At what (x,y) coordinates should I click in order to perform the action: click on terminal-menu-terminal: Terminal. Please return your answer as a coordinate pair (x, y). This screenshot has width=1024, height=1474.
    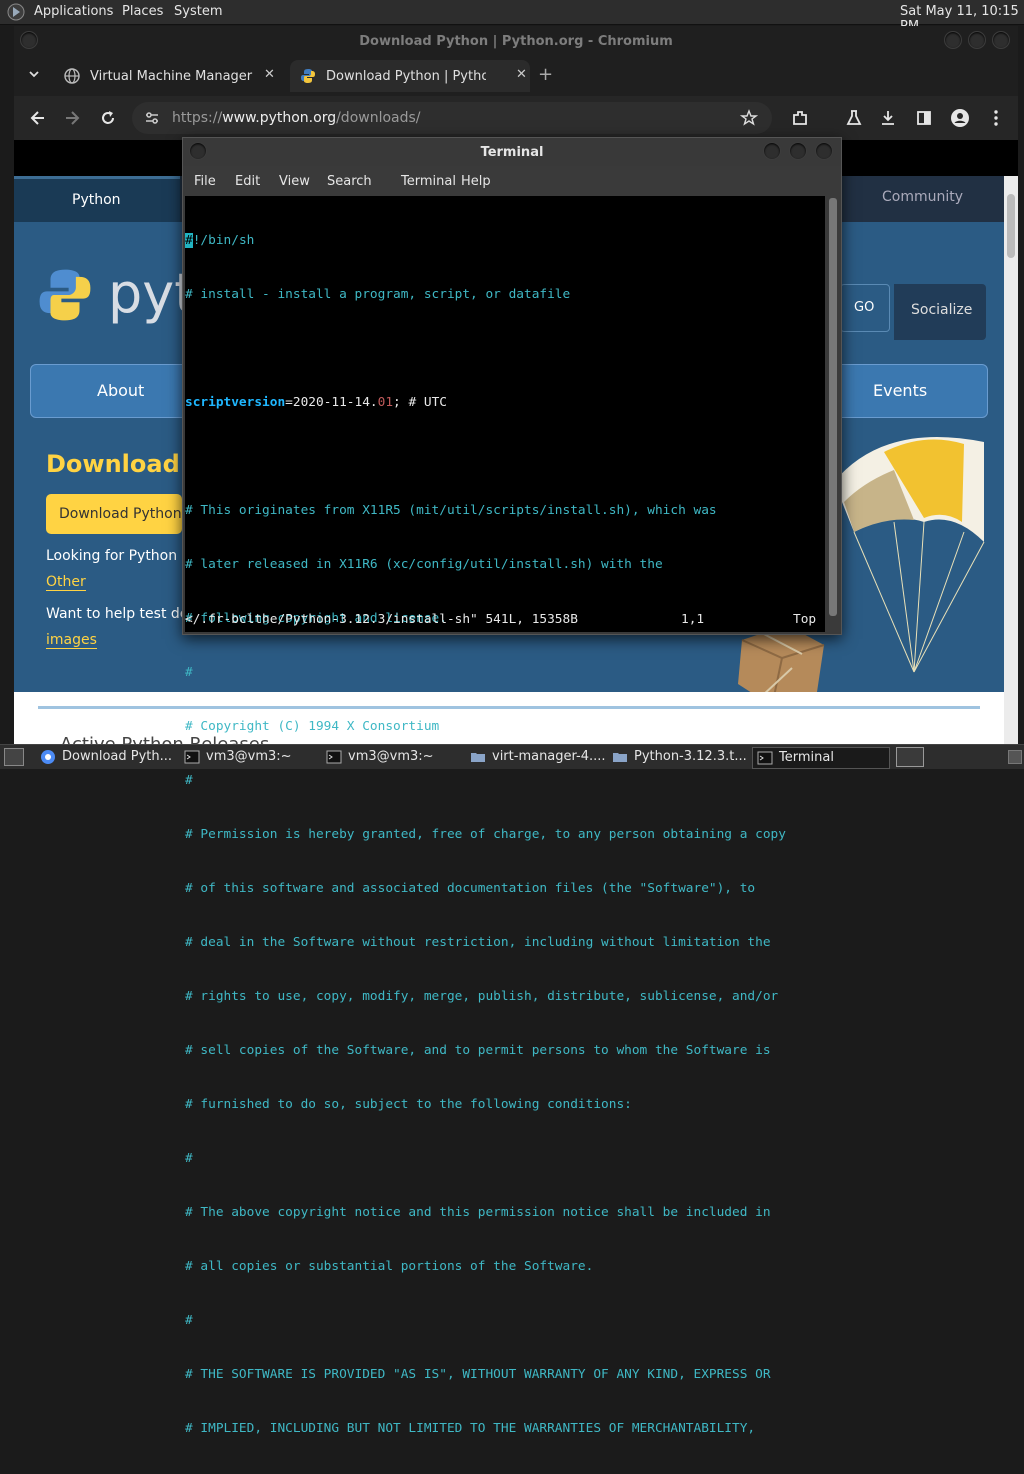
    Looking at the image, I should click on (428, 181).